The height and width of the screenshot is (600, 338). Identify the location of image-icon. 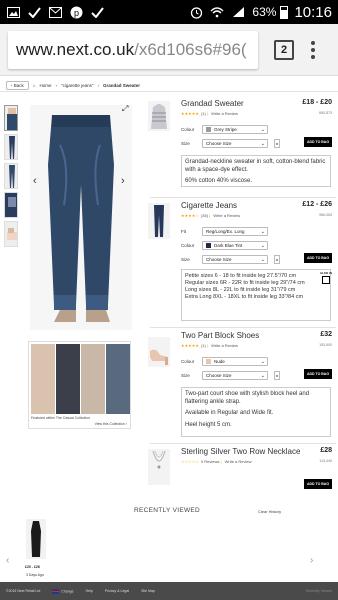
(13, 12).